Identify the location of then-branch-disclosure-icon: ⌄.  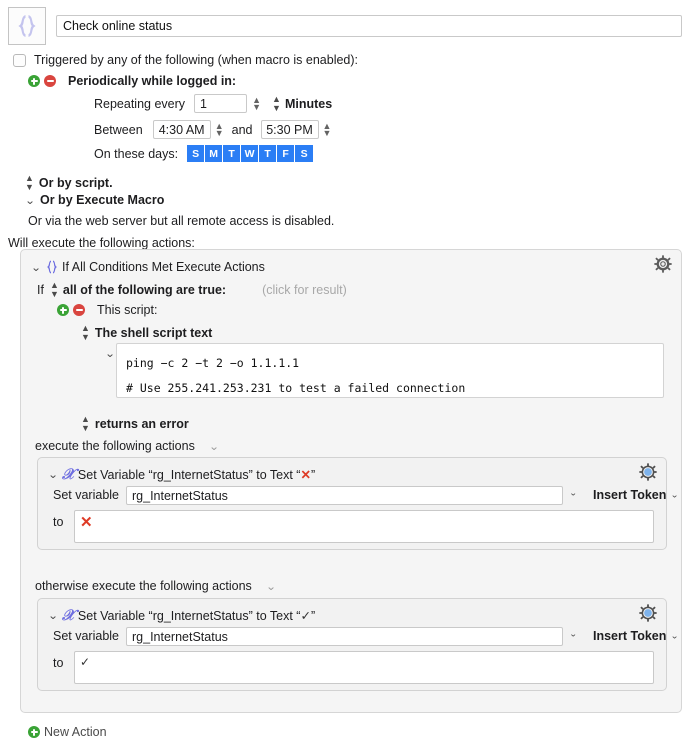
(214, 446).